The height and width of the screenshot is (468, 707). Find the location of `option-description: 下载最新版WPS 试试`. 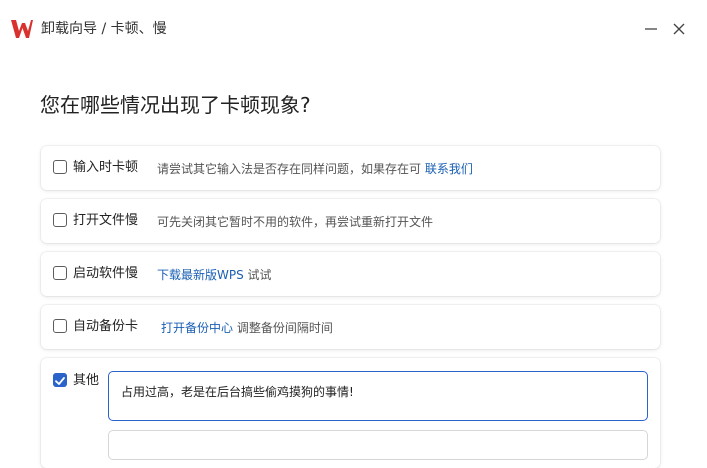

option-description: 下载最新版WPS 试试 is located at coordinates (214, 275).